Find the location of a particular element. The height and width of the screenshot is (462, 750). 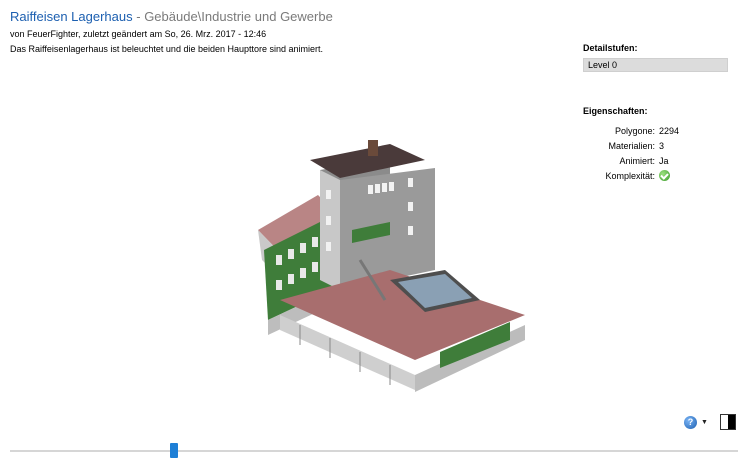

rotation-slider-thumb is located at coordinates (174, 450).